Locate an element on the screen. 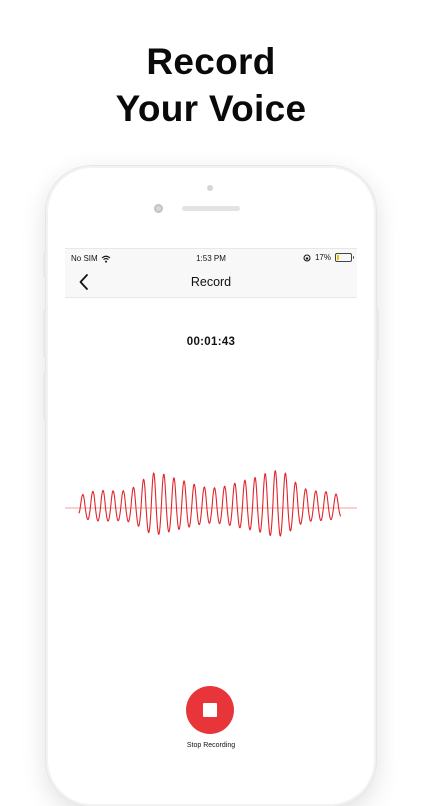 This screenshot has height=806, width=422. battery-percent: 17% is located at coordinates (322, 257).